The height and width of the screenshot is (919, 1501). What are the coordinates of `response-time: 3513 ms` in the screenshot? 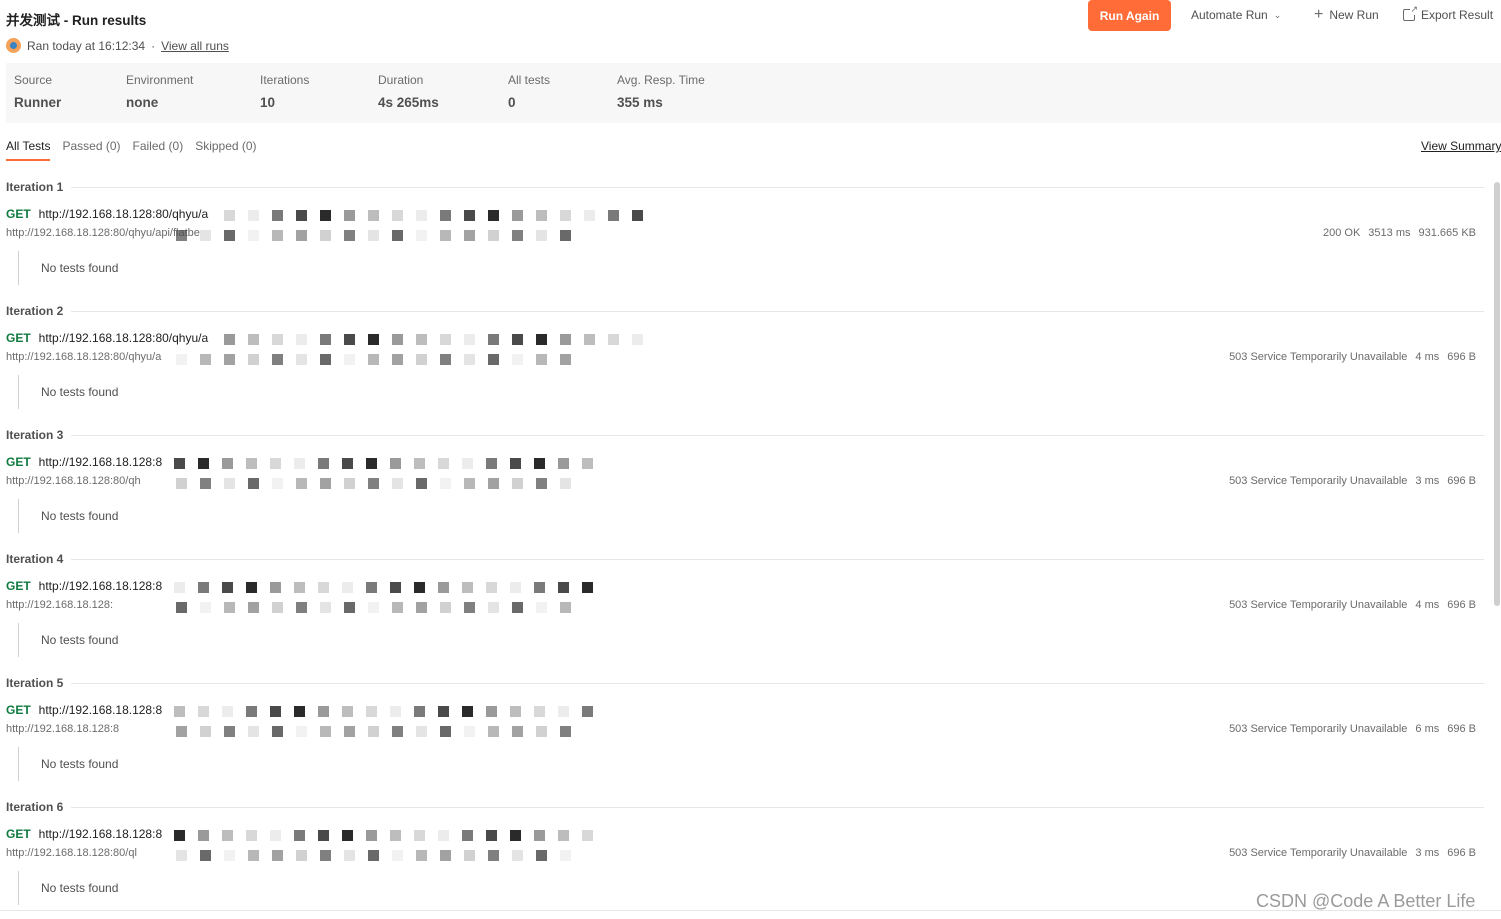 It's located at (1389, 233).